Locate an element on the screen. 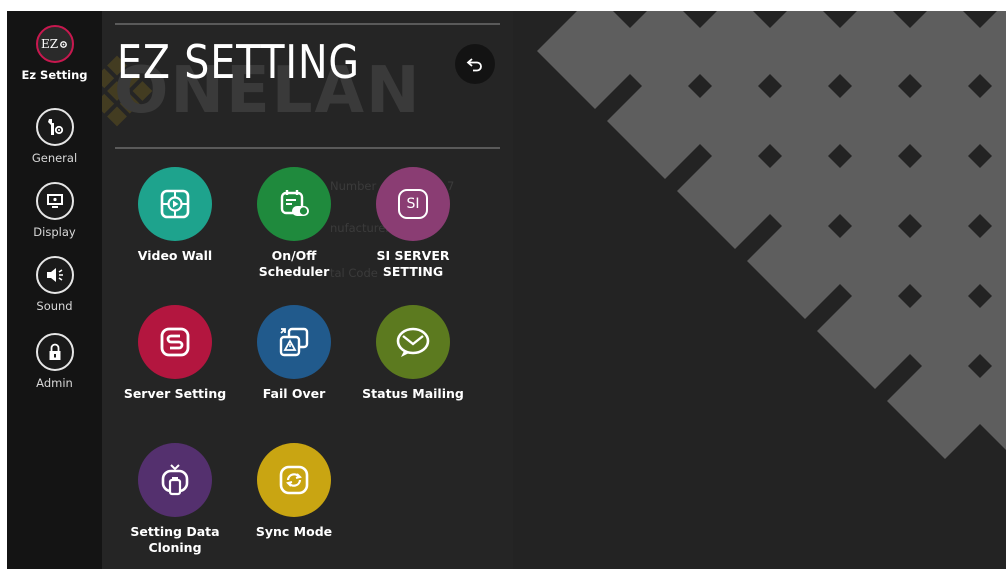 The image size is (1006, 569). tile-label: Setting Data Cloning is located at coordinates (175, 539).